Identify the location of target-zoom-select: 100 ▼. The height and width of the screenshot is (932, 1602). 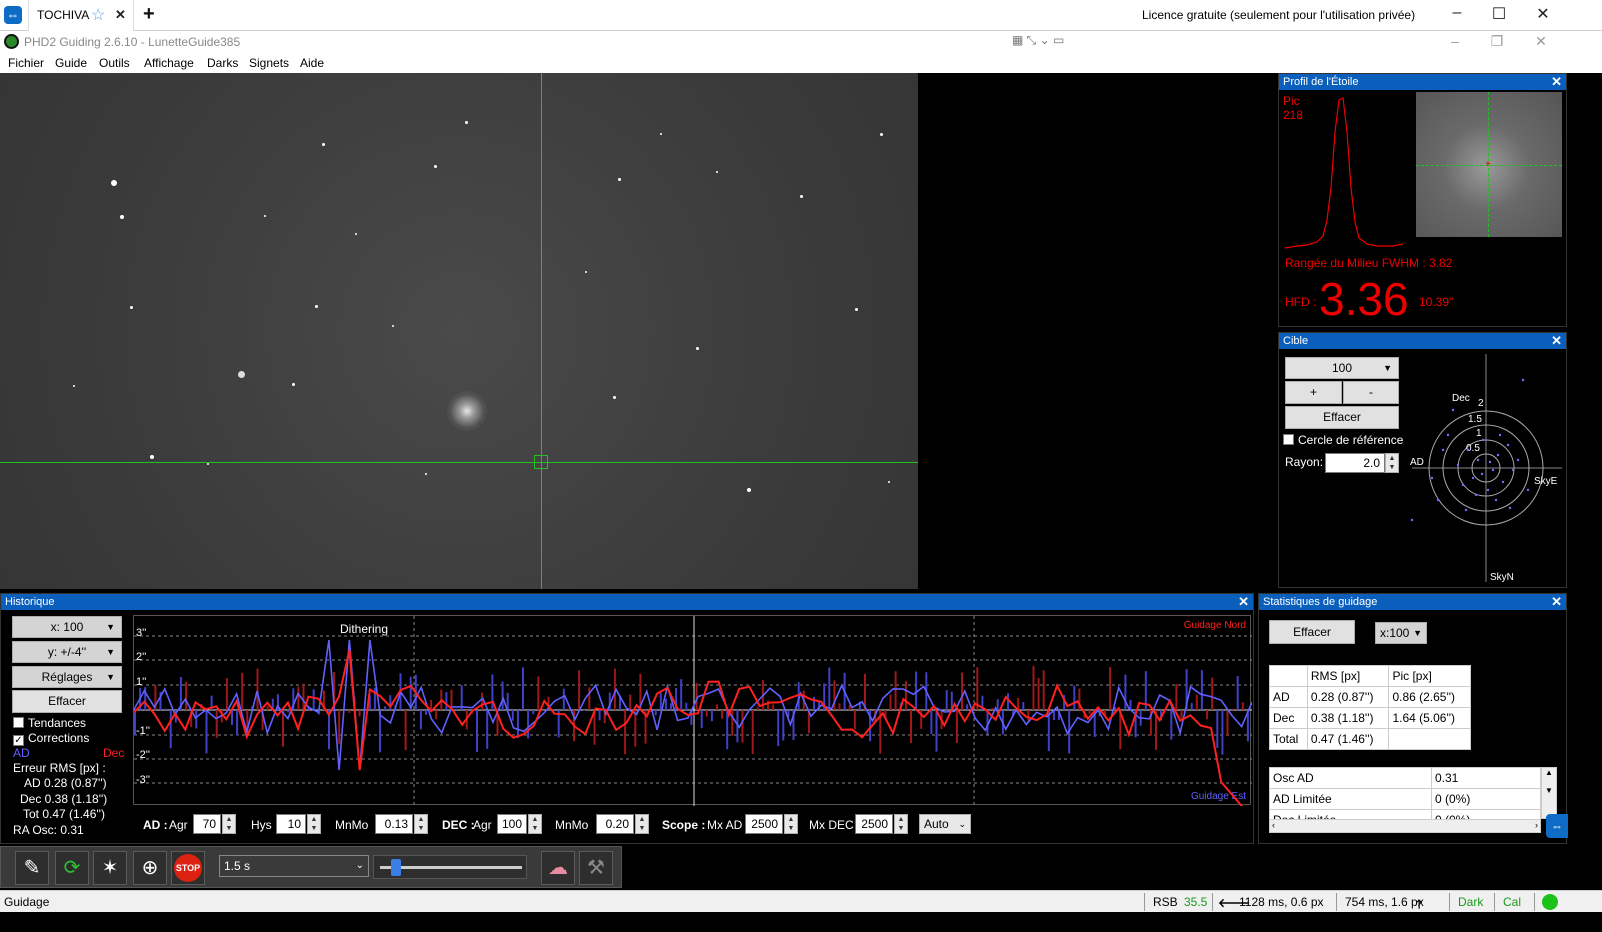
(1342, 368).